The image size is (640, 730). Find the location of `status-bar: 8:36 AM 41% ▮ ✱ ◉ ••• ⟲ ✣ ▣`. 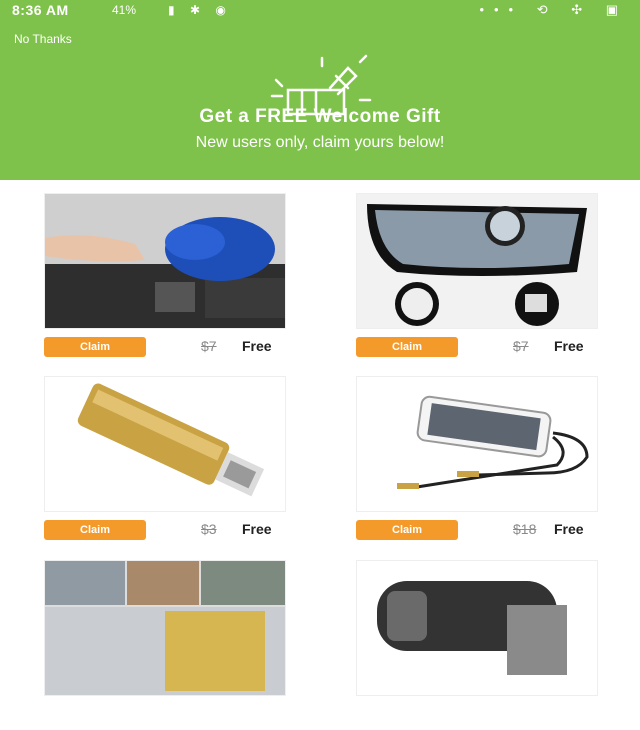

status-bar: 8:36 AM 41% ▮ ✱ ◉ ••• ⟲ ✣ ▣ is located at coordinates (320, 11).